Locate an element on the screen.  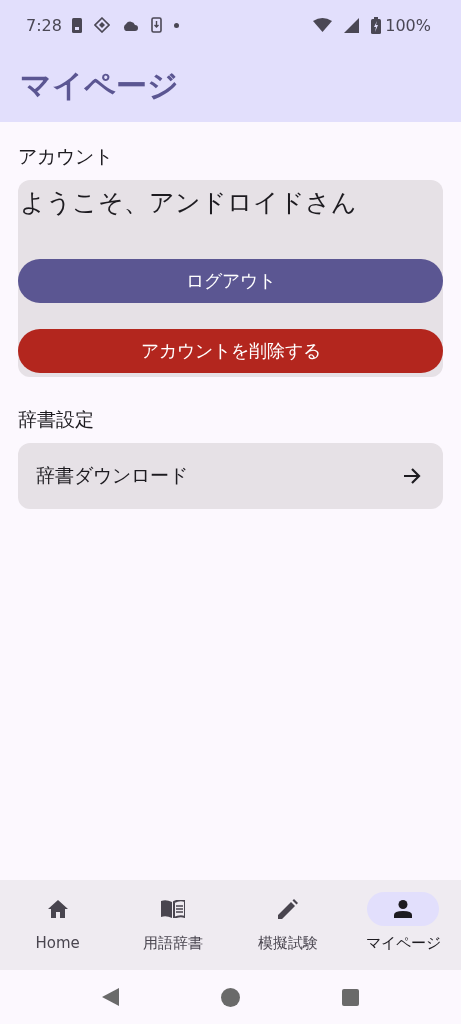
logout-button: ログアウト is located at coordinates (230, 281).